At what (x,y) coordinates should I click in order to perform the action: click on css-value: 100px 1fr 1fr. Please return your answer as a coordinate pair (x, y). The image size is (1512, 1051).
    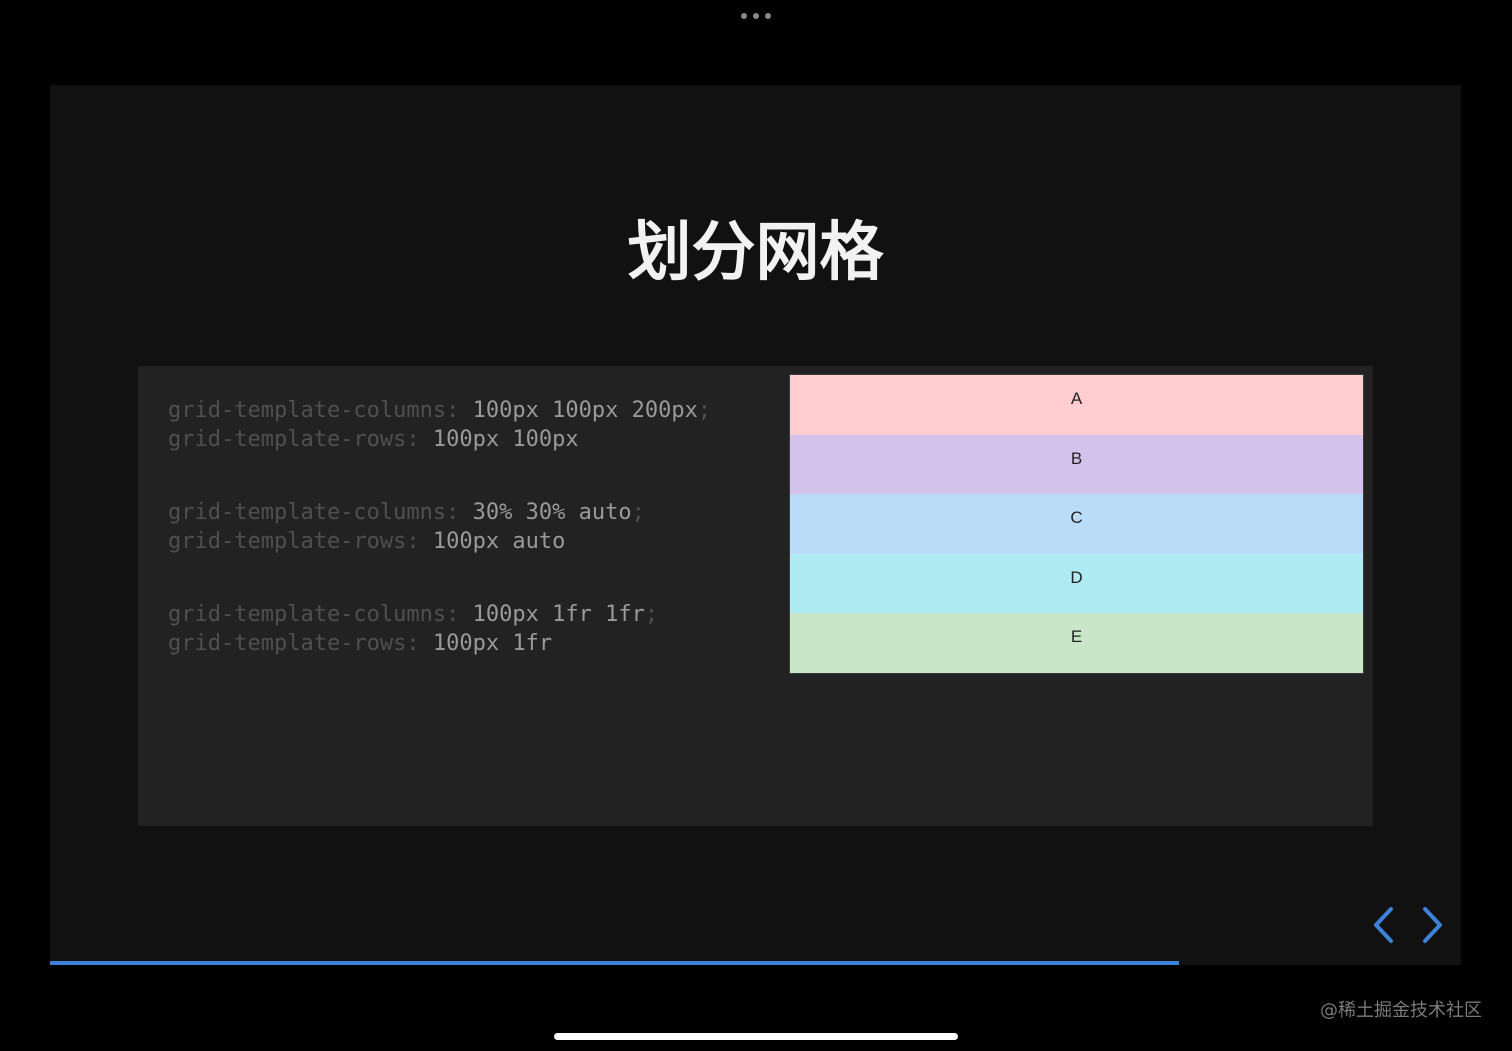
    Looking at the image, I should click on (552, 614).